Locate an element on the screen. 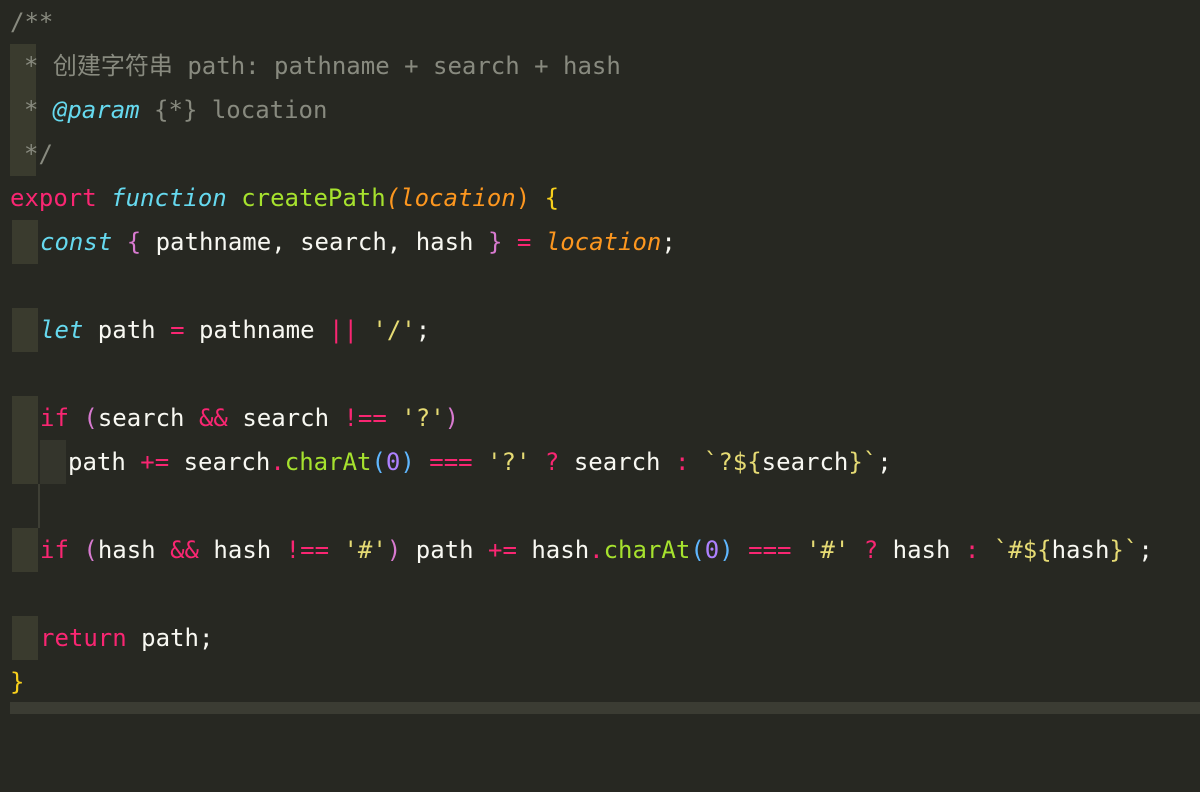  code-line-4: */ is located at coordinates (600, 154).